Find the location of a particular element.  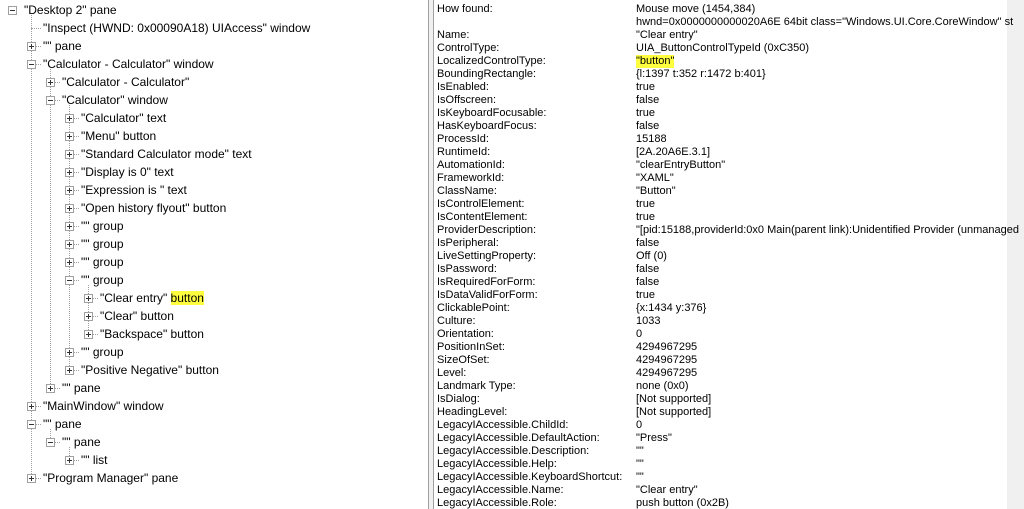

tree-node: "Clear entry" button is located at coordinates (214, 298).